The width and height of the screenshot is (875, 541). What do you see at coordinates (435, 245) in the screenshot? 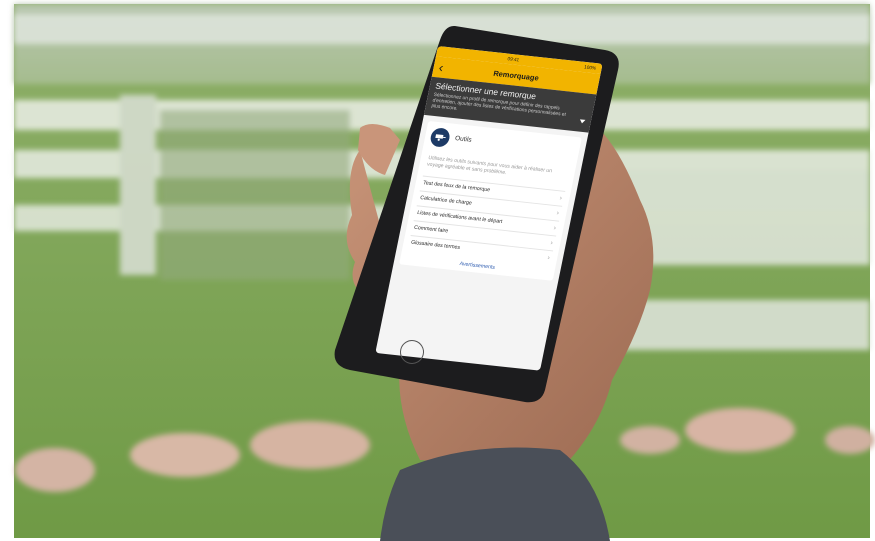
I see `list-item-label: Glossaire des termes` at bounding box center [435, 245].